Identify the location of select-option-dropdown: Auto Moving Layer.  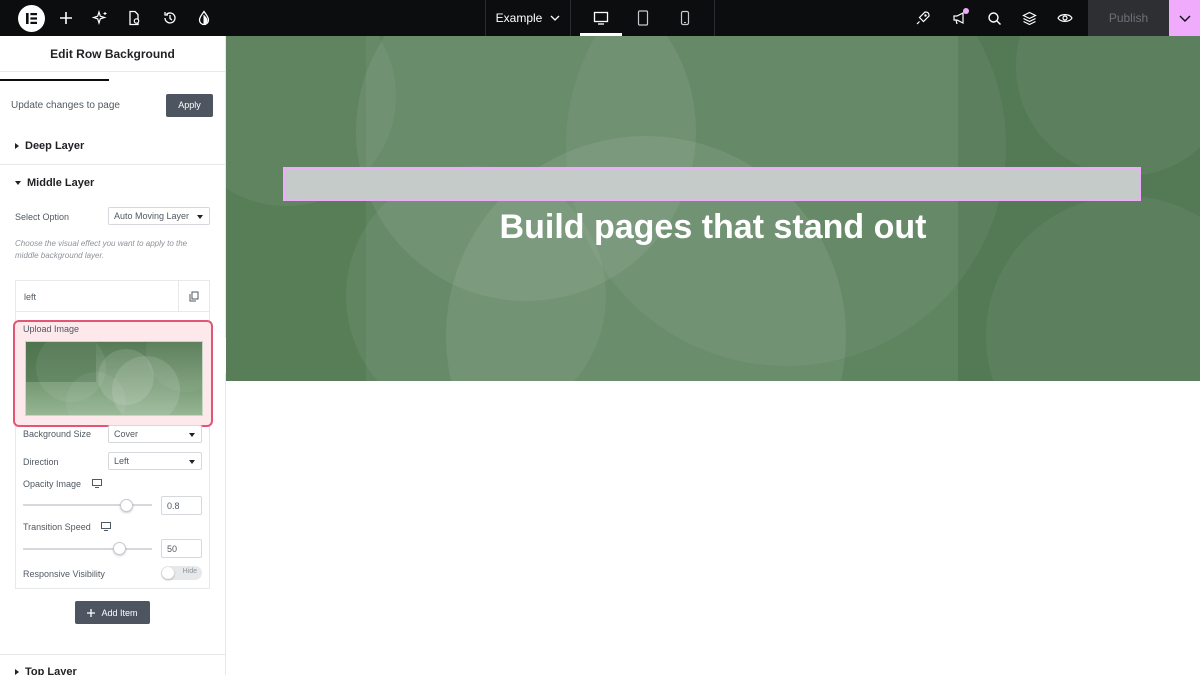
(159, 216).